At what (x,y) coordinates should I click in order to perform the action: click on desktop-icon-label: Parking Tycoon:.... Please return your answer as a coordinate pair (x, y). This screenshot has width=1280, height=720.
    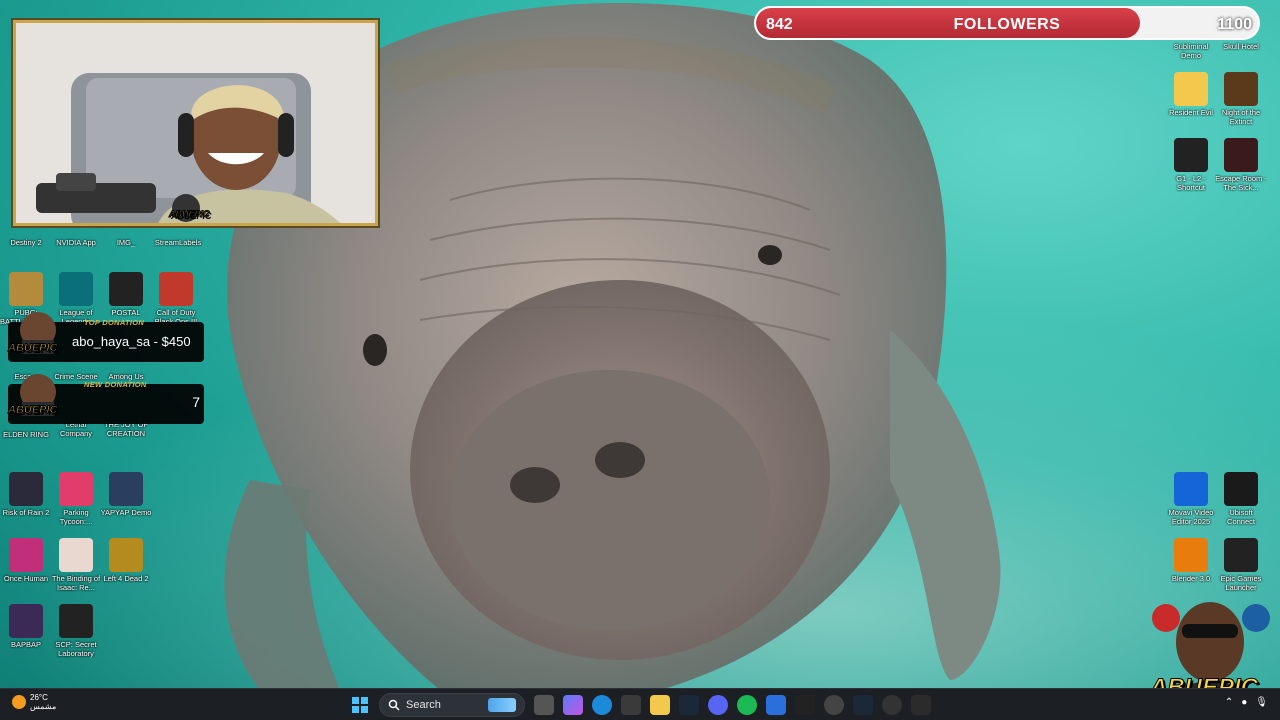
    Looking at the image, I should click on (76, 517).